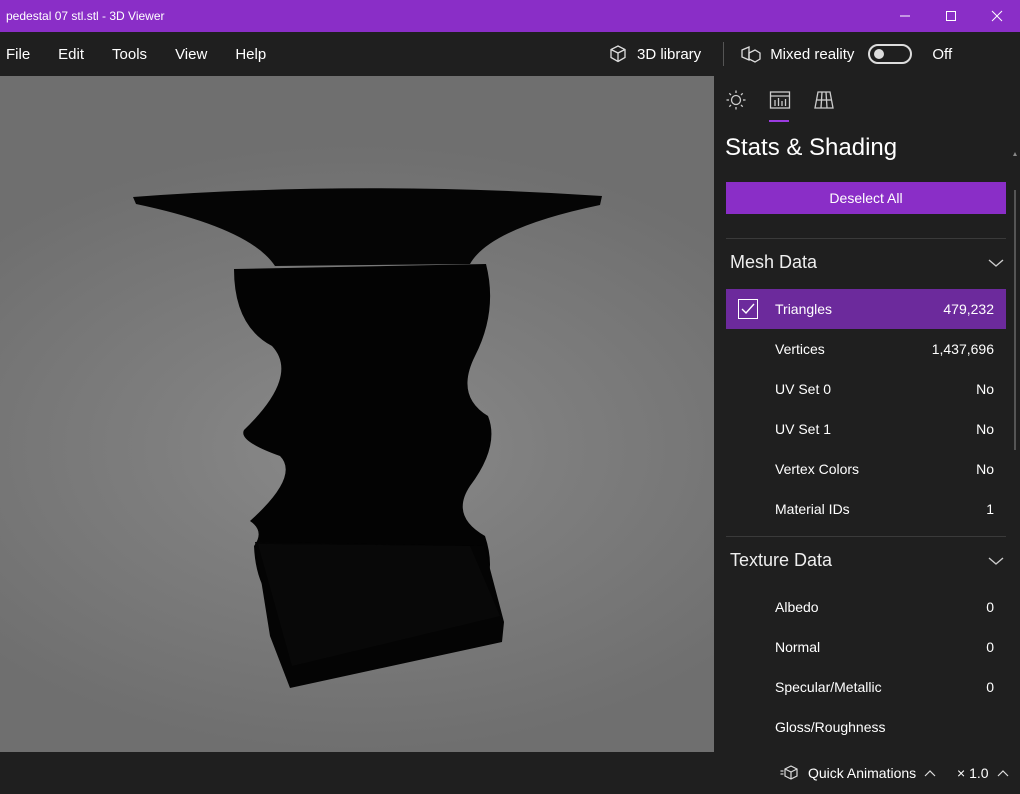 The width and height of the screenshot is (1020, 794). Describe the element at coordinates (800, 349) in the screenshot. I see `row-label: Vertices` at that location.